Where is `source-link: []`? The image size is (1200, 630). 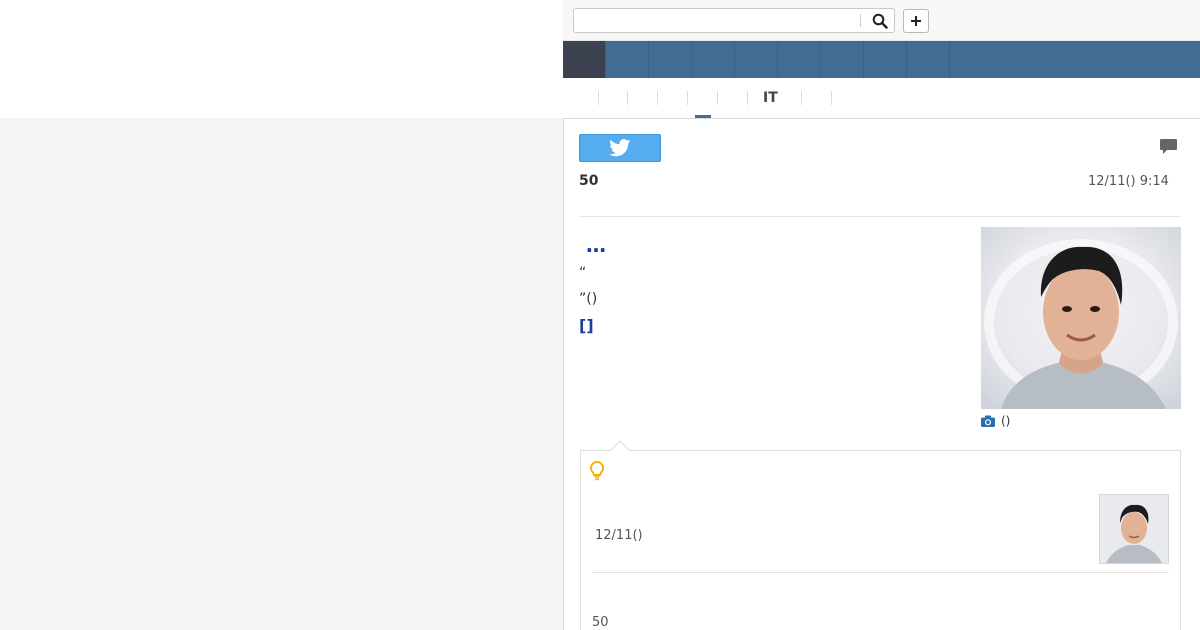 source-link: [] is located at coordinates (586, 325).